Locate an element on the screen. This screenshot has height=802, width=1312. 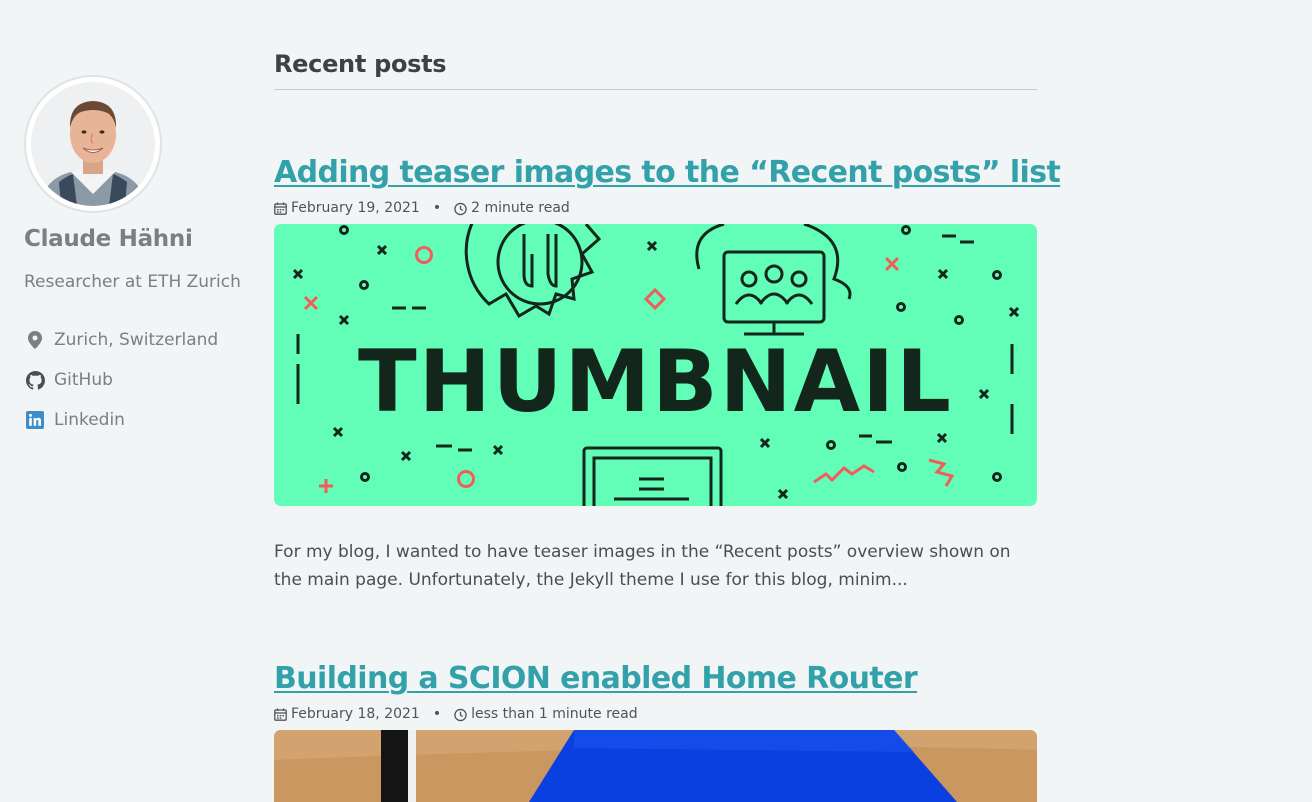
avatar is located at coordinates (93, 144).